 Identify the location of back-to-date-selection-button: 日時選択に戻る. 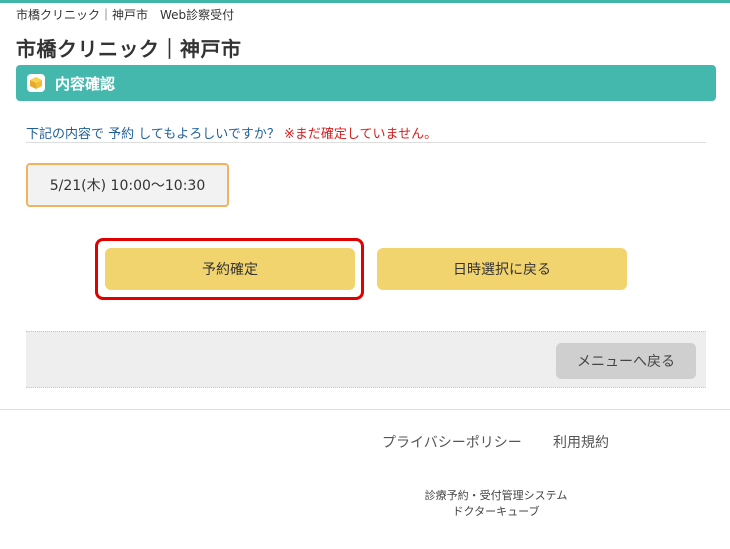
(502, 269).